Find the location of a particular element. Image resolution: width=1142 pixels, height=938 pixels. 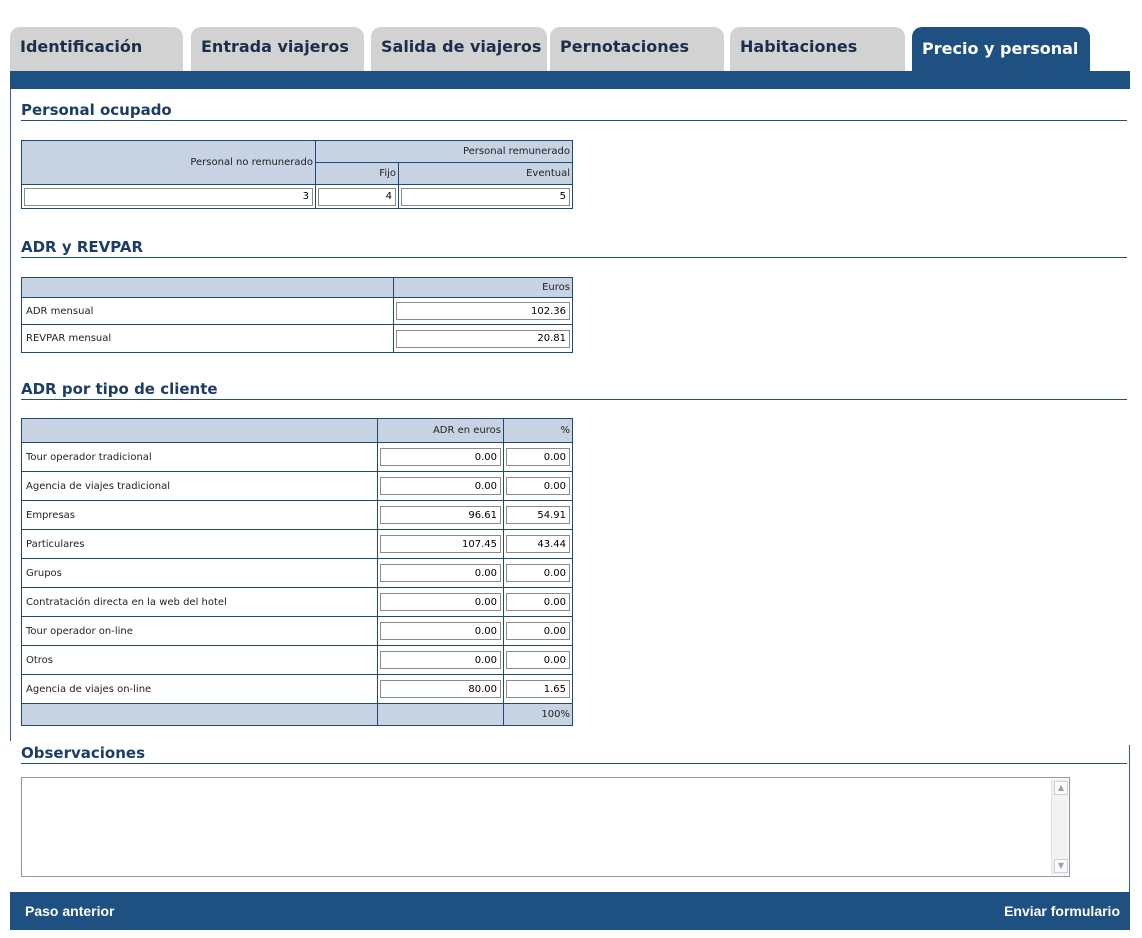

adr-revpar-table: Euros ADR mensual REVPAR mensual is located at coordinates (297, 315).